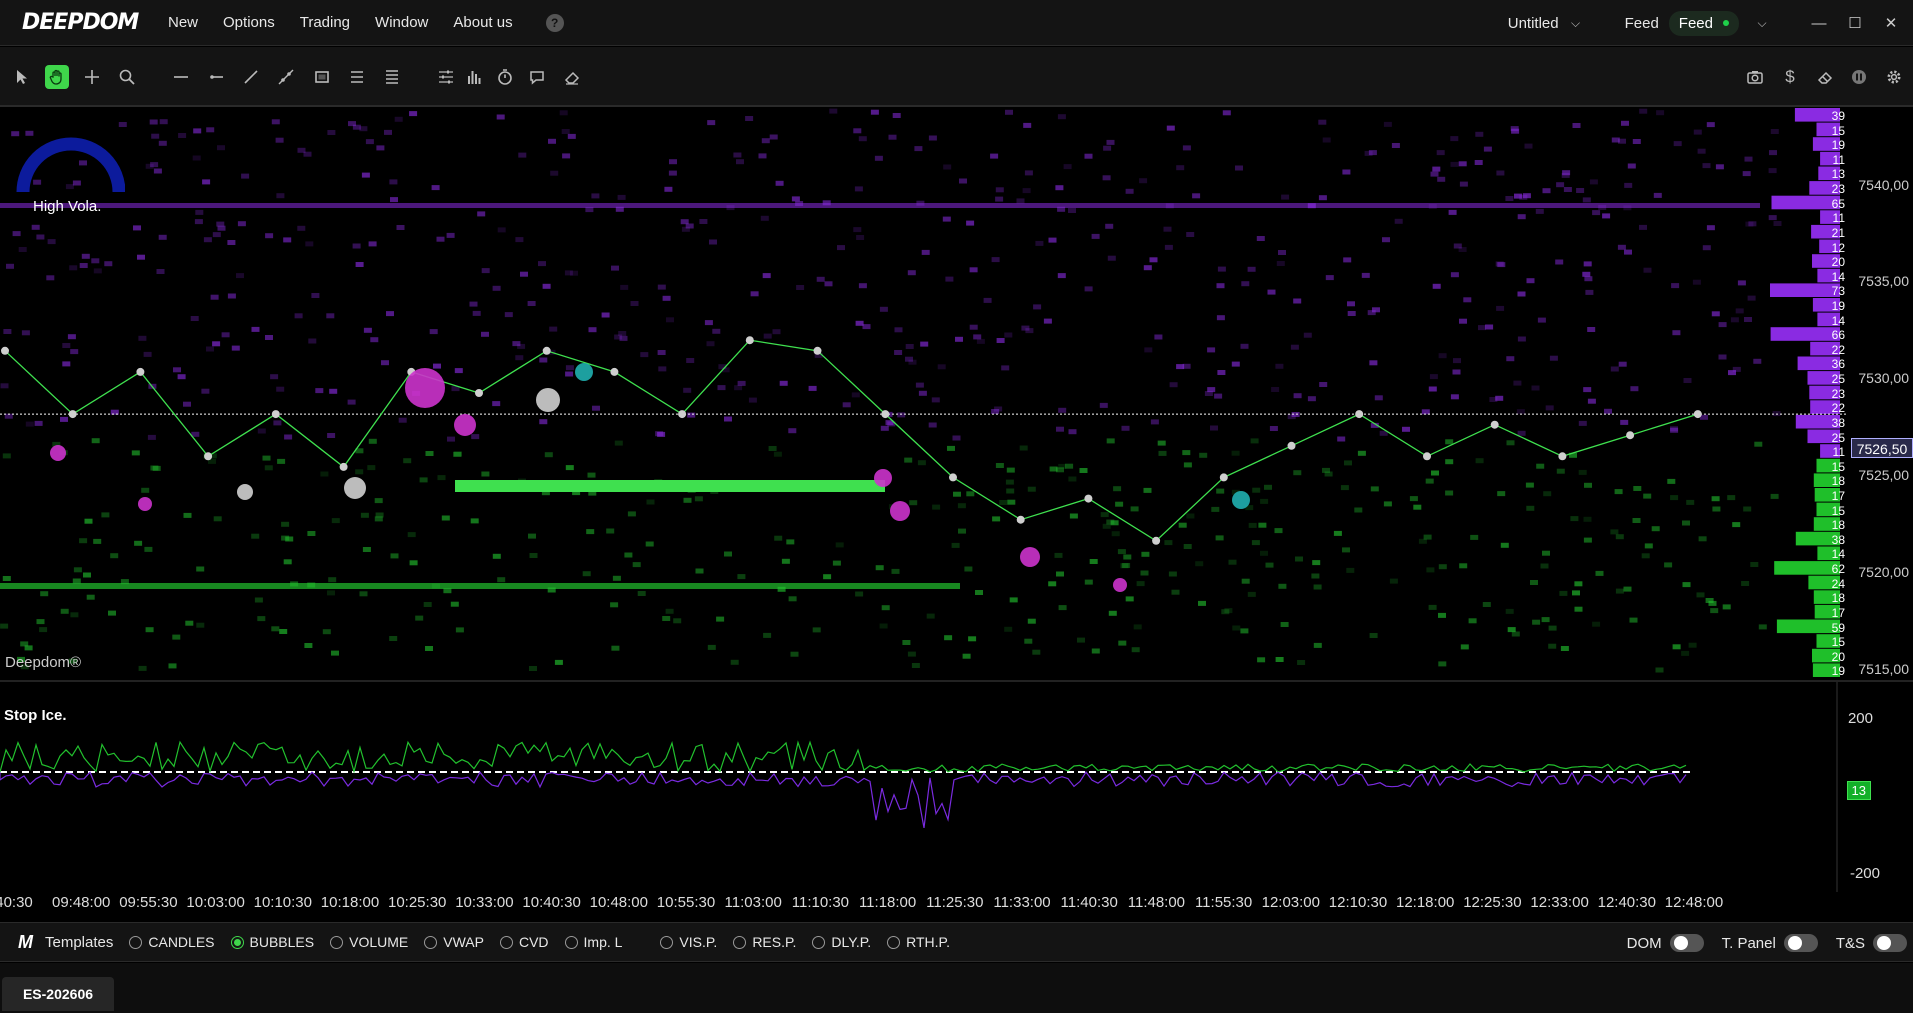  What do you see at coordinates (81, 902) in the screenshot?
I see `time-tick: 09:48:00` at bounding box center [81, 902].